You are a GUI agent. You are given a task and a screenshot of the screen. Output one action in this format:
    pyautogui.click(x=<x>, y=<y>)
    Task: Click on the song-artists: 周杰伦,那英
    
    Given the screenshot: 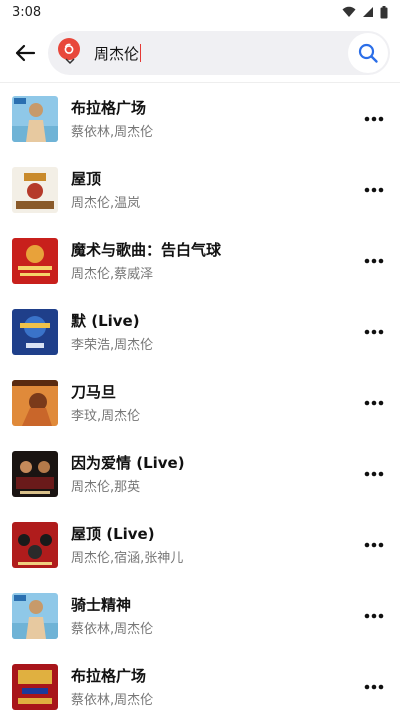 What is the action you would take?
    pyautogui.click(x=106, y=487)
    